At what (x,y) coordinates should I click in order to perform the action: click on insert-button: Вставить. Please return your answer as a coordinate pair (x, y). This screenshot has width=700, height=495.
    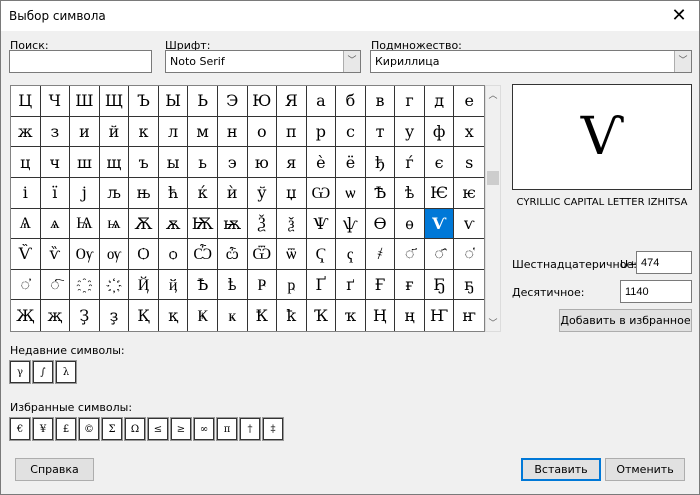
    Looking at the image, I should click on (561, 469).